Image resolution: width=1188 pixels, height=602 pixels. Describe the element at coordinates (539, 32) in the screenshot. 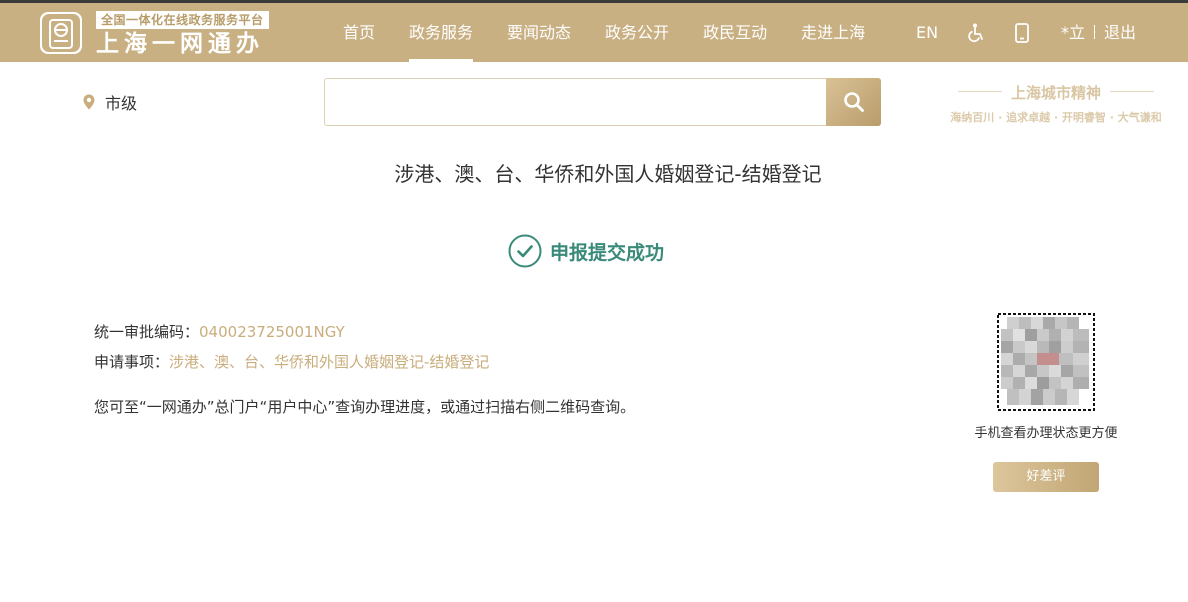

I see `nav-item-news: 要闻动态` at that location.